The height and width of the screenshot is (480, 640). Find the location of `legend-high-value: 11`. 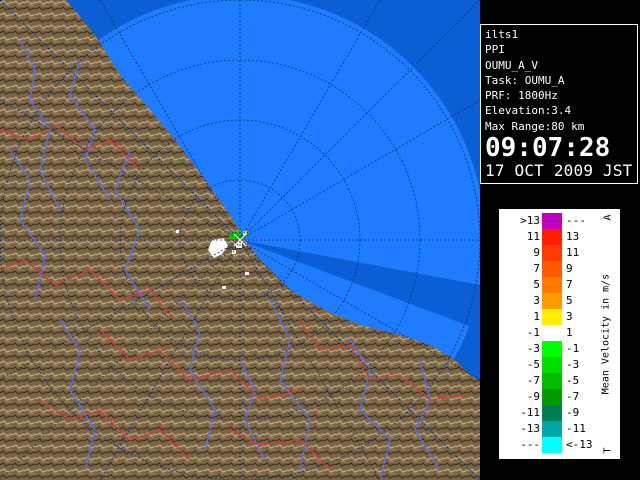

legend-high-value: 11 is located at coordinates (573, 252).